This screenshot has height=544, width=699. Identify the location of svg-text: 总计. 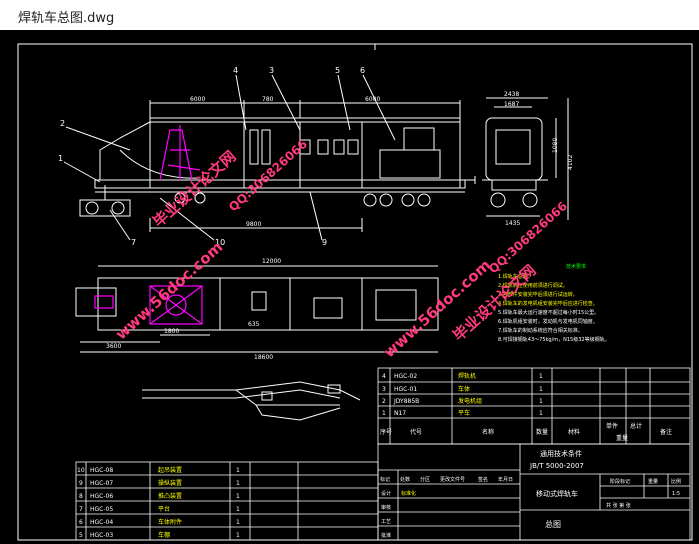
(636, 426).